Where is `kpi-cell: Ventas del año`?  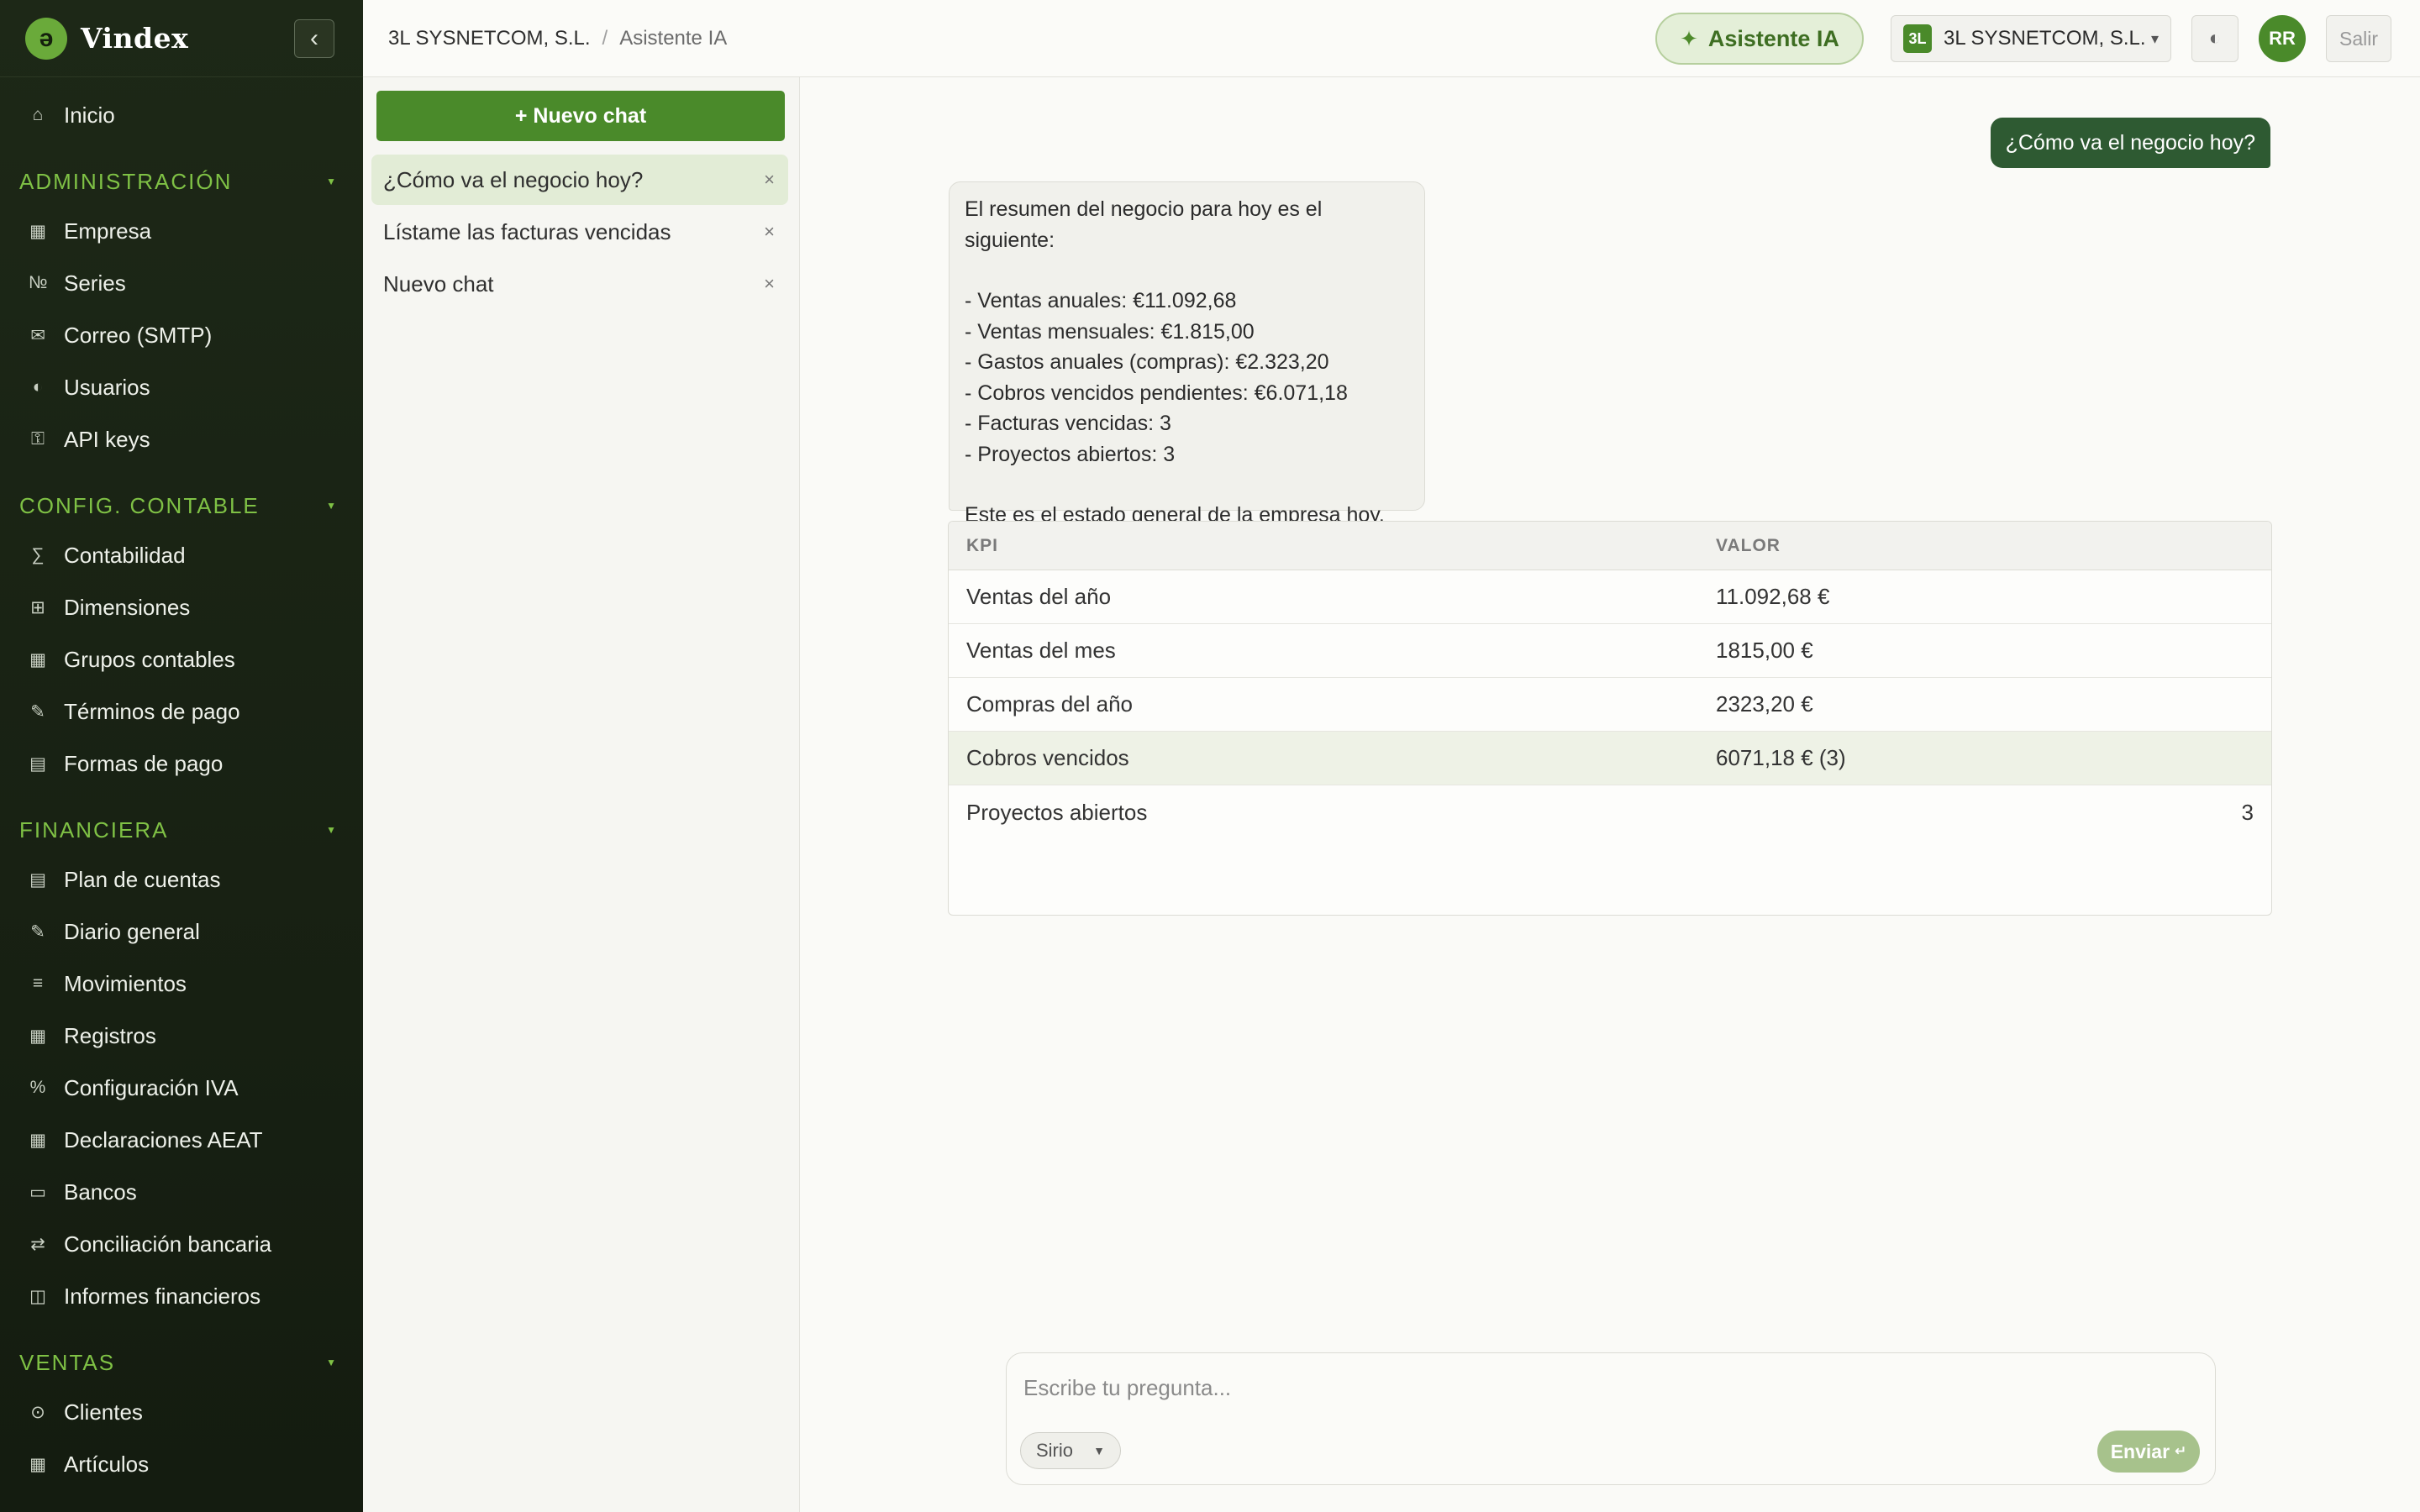 kpi-cell: Ventas del año is located at coordinates (1039, 596).